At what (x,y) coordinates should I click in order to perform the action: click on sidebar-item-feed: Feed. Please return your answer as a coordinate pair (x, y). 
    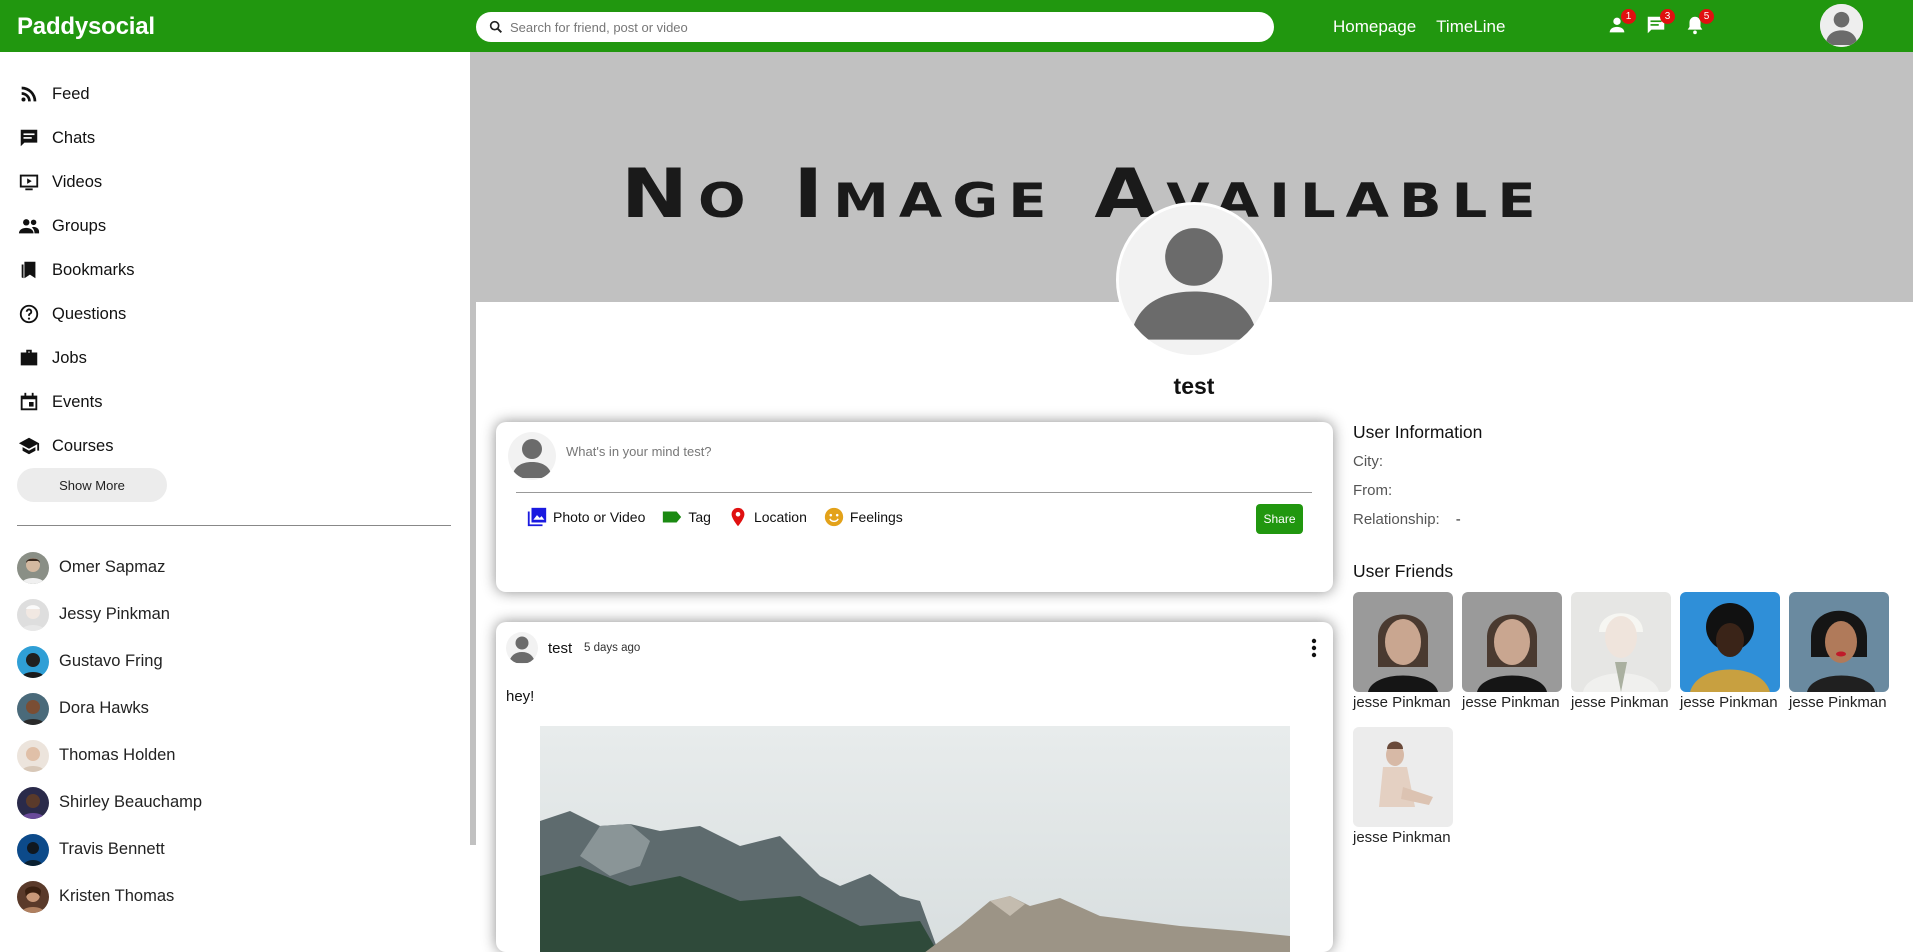
    Looking at the image, I should click on (76, 94).